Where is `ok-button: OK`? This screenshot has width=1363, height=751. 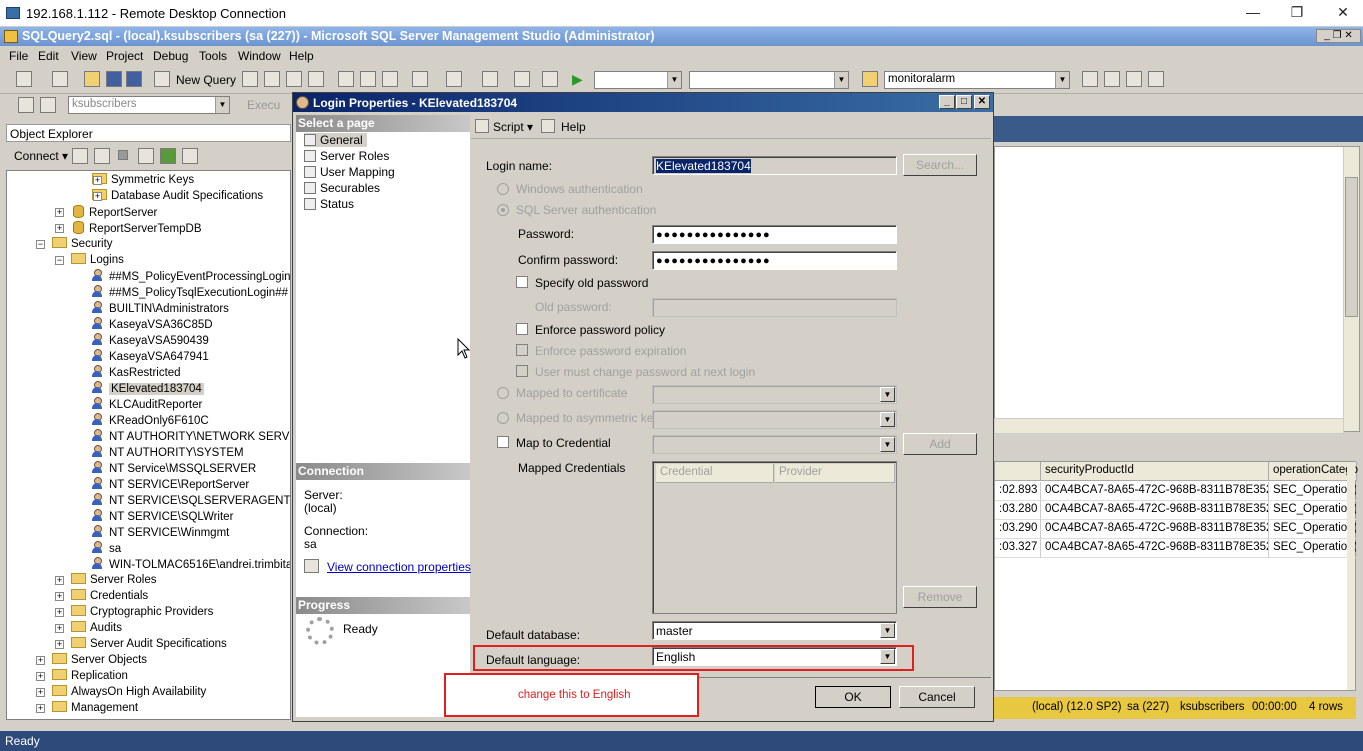 ok-button: OK is located at coordinates (853, 697).